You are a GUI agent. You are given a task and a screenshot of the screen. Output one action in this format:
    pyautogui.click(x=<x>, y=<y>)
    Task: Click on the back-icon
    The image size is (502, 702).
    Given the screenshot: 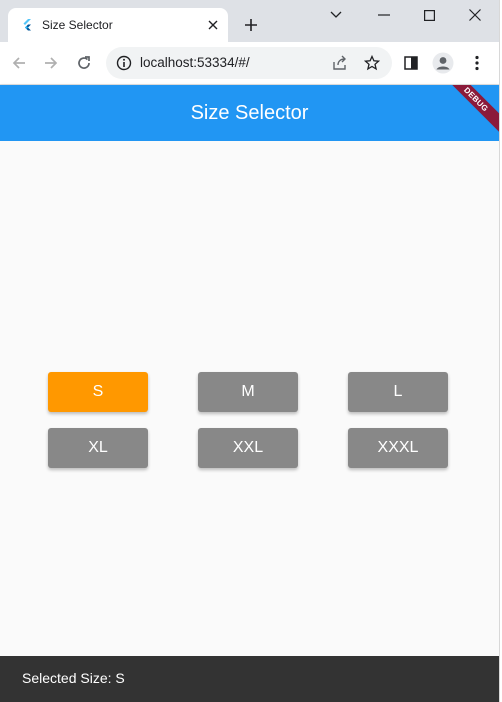 What is the action you would take?
    pyautogui.click(x=19, y=63)
    